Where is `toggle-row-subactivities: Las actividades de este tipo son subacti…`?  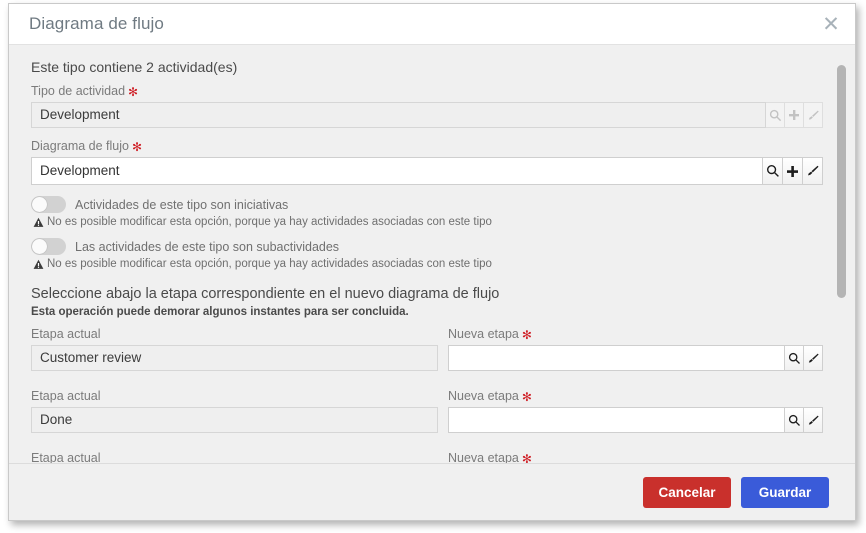
toggle-row-subactivities: Las actividades de este tipo son subacti… is located at coordinates (427, 246).